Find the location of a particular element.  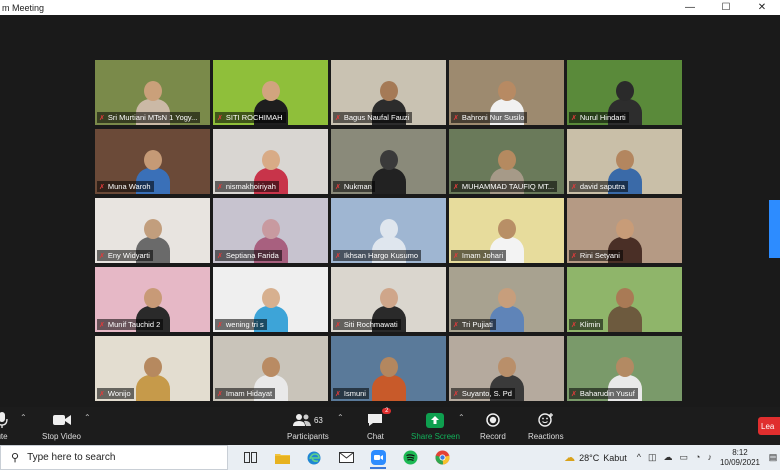

participant-nameplate: ✗ Klimin is located at coordinates (586, 324).